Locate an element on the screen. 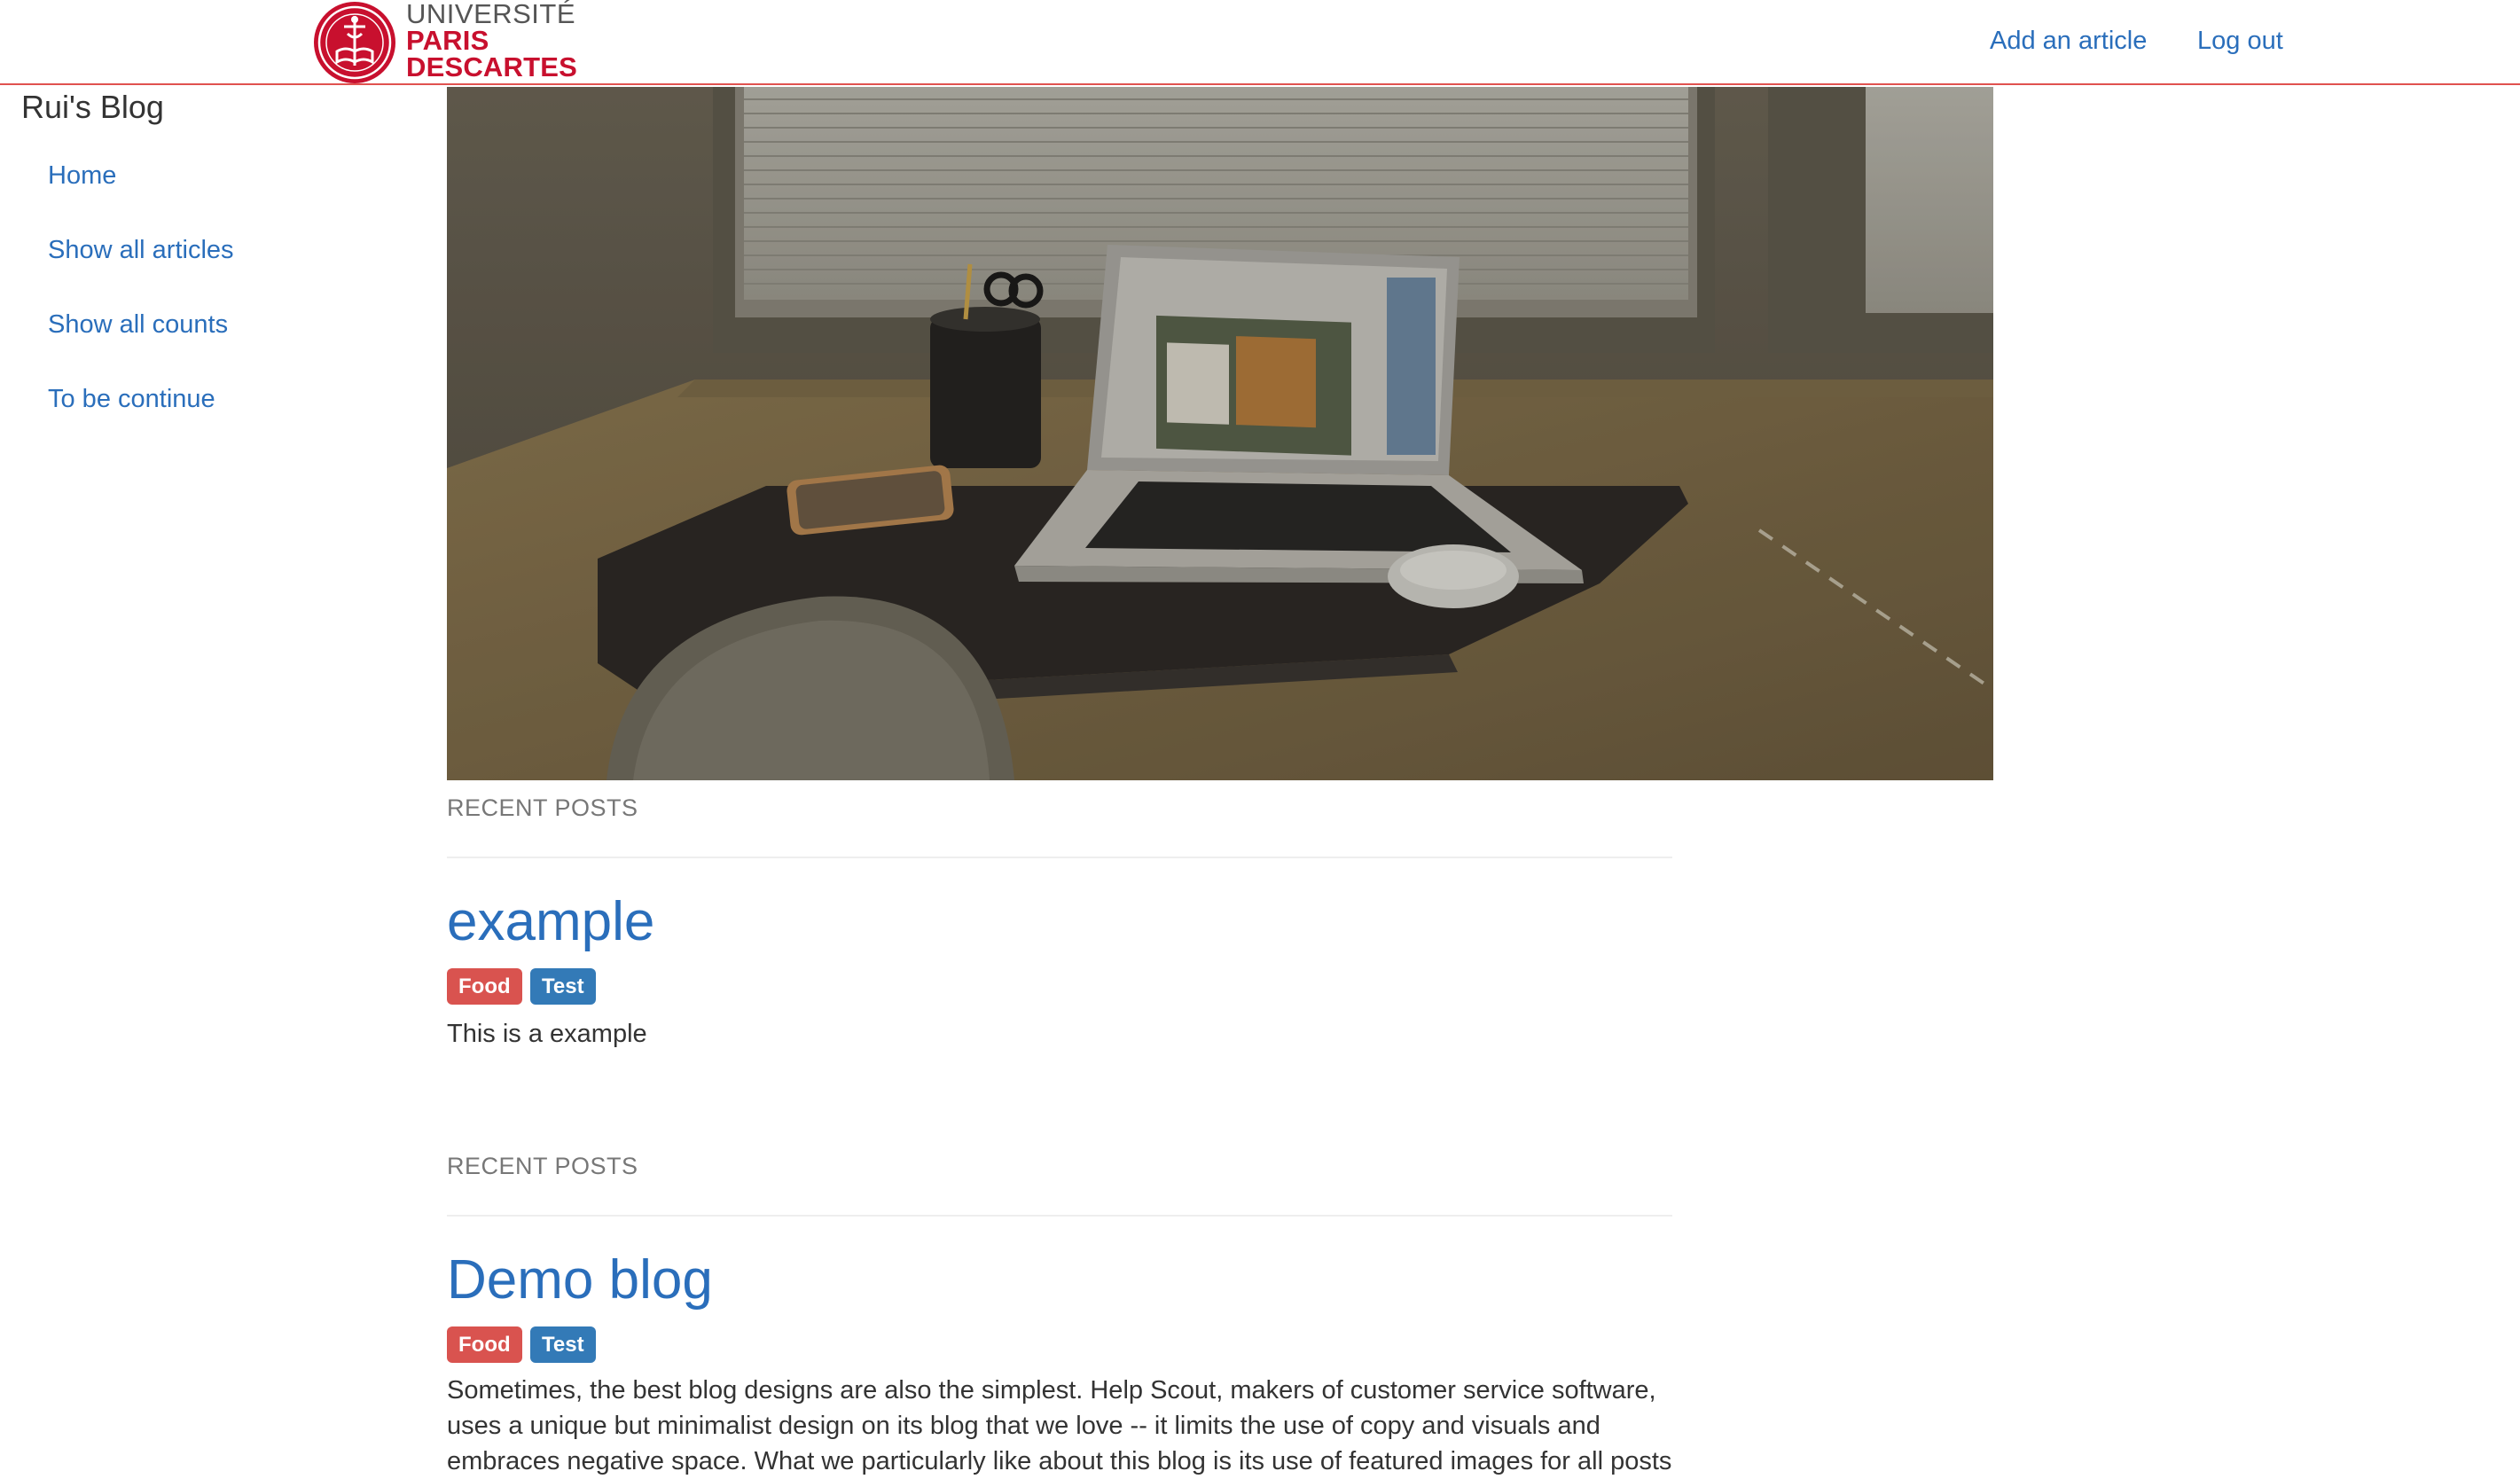 This screenshot has height=1479, width=2520. add-article-link: Add an article is located at coordinates (2068, 41).